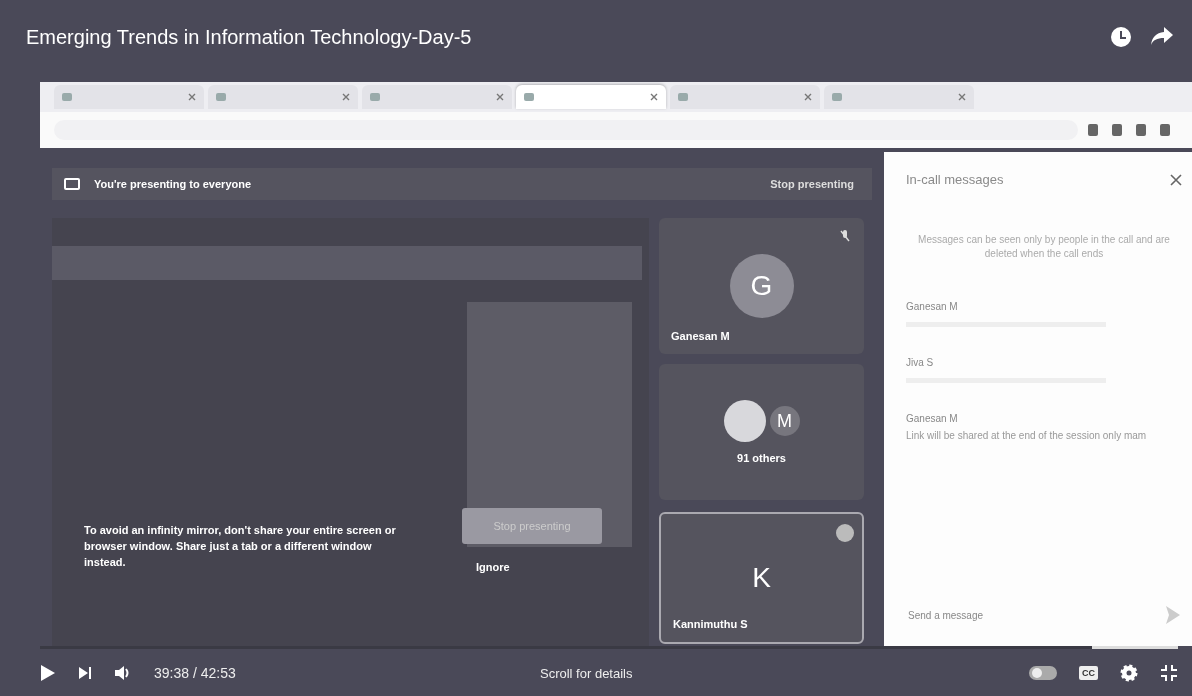 The height and width of the screenshot is (696, 1192). What do you see at coordinates (1043, 673) in the screenshot?
I see `toggle-icon` at bounding box center [1043, 673].